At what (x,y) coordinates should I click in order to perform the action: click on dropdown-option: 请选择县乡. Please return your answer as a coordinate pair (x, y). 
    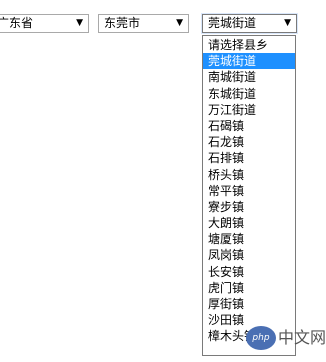
    Looking at the image, I should click on (249, 45).